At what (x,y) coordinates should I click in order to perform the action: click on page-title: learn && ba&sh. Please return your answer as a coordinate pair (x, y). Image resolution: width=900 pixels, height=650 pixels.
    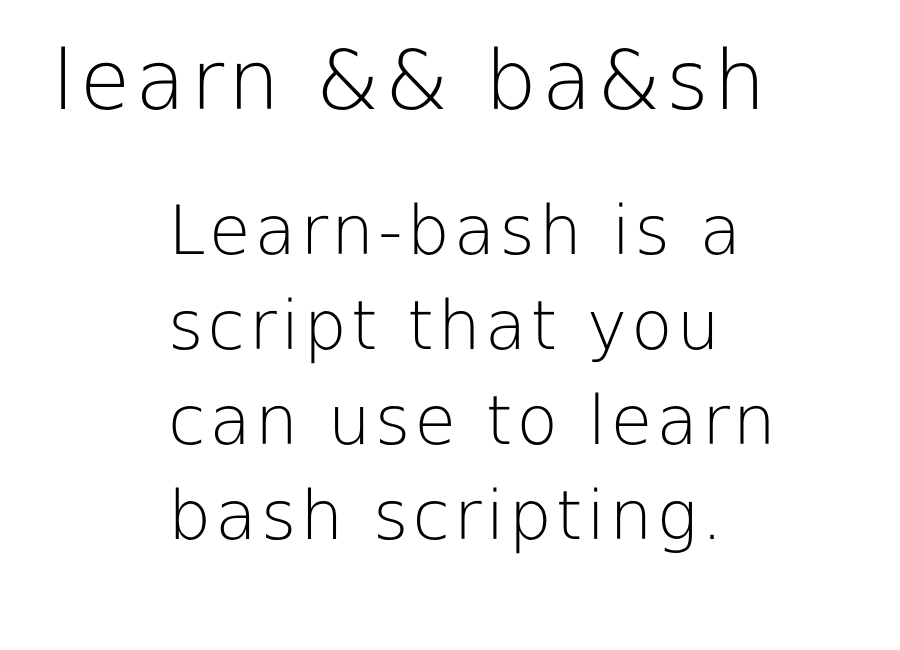
    Looking at the image, I should click on (411, 81).